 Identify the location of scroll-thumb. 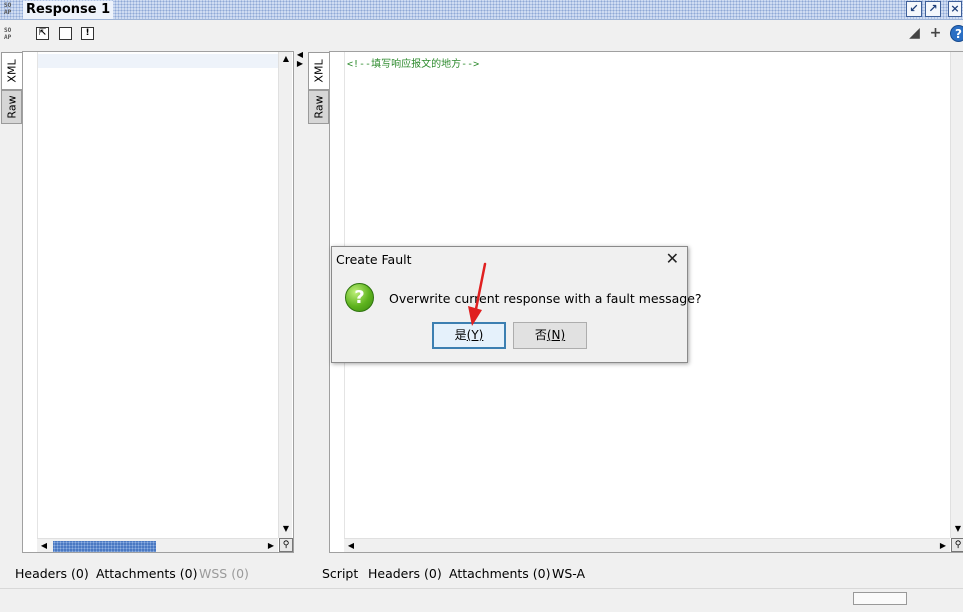
(104, 546).